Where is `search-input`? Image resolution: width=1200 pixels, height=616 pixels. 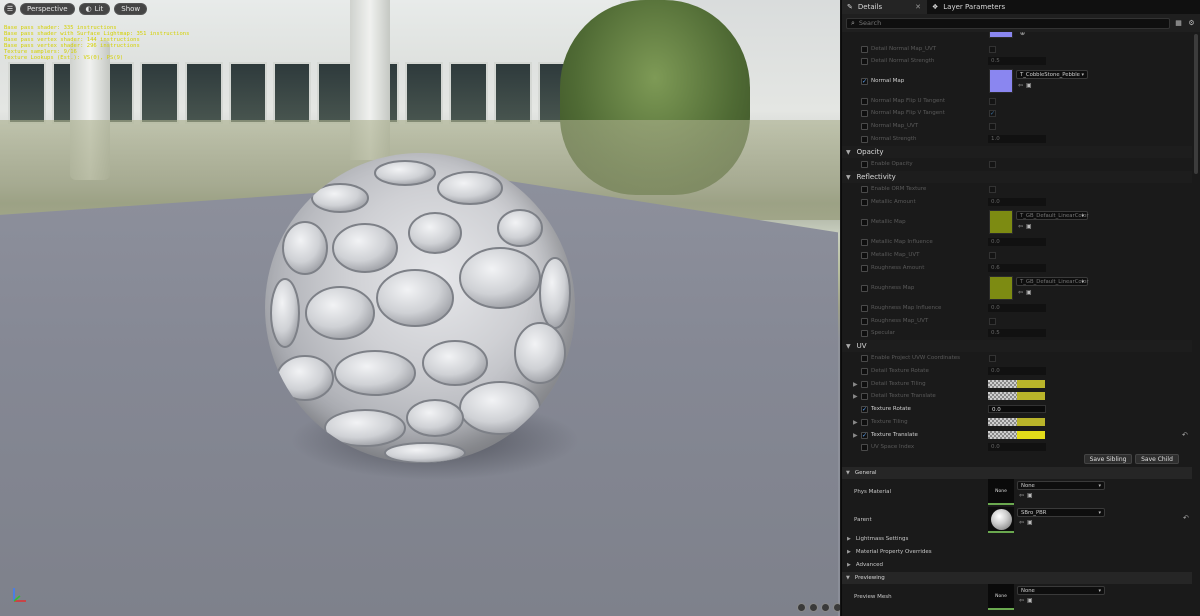
search-input is located at coordinates (1013, 23).